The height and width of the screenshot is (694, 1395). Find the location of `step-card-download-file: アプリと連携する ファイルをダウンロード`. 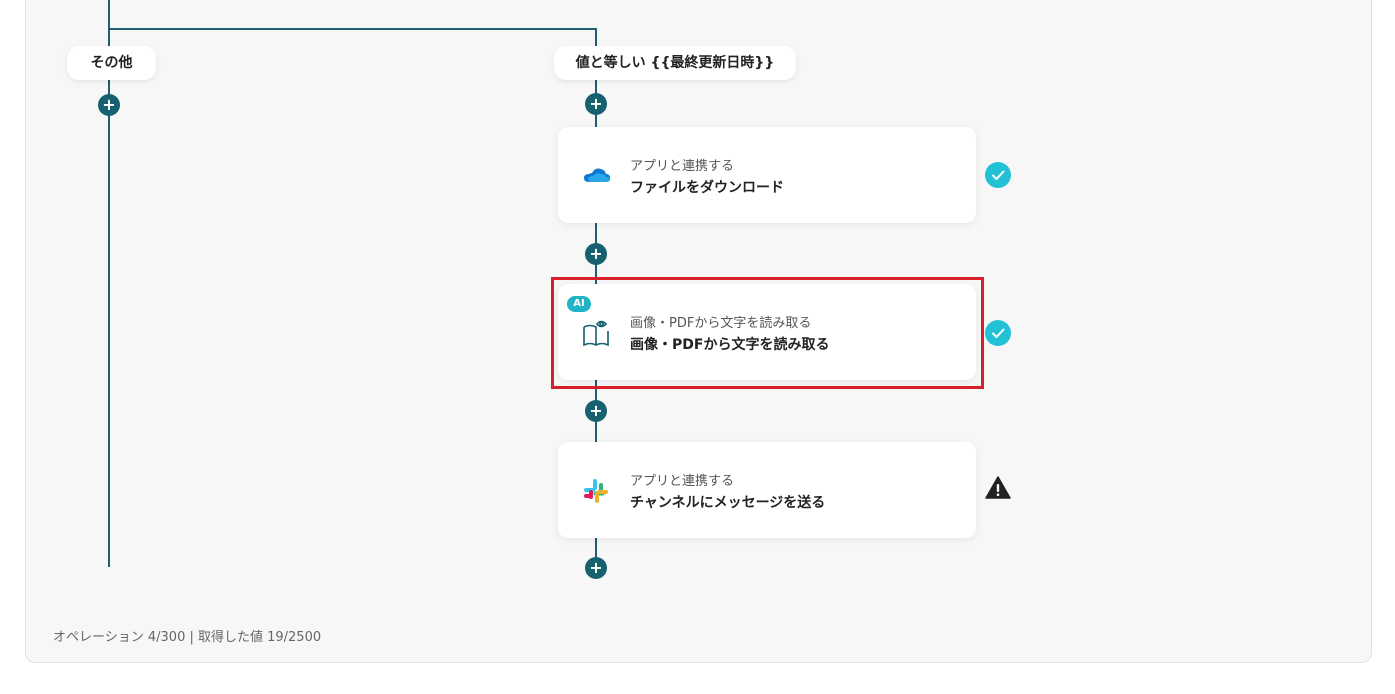

step-card-download-file: アプリと連携する ファイルをダウンロード is located at coordinates (767, 175).